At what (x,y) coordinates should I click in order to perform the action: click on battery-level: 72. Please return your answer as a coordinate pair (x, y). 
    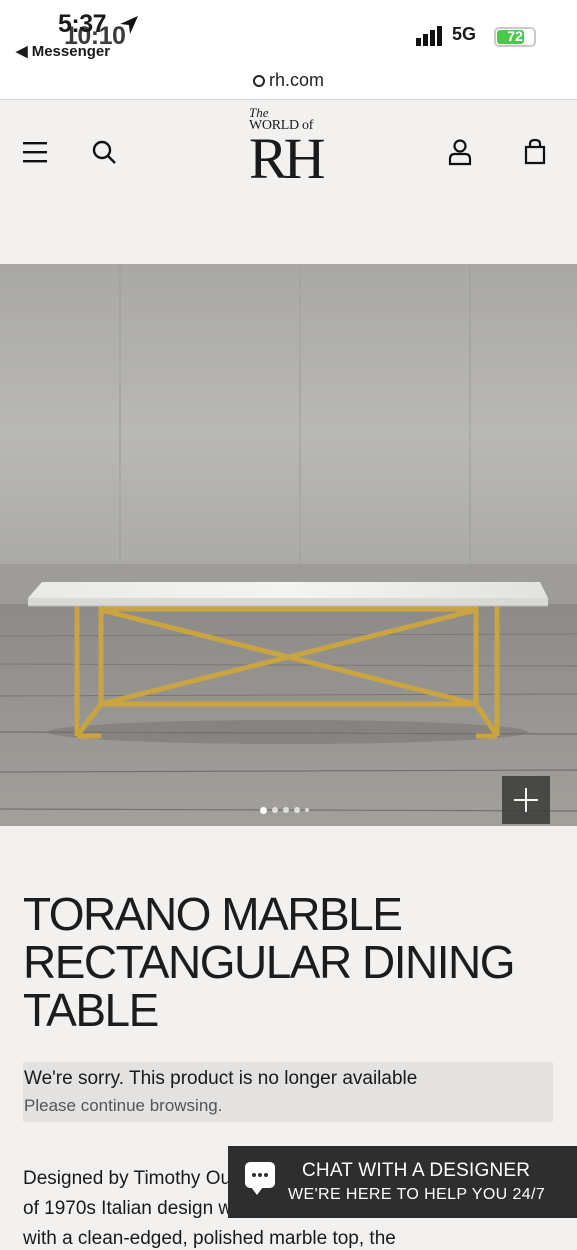
    Looking at the image, I should click on (515, 36).